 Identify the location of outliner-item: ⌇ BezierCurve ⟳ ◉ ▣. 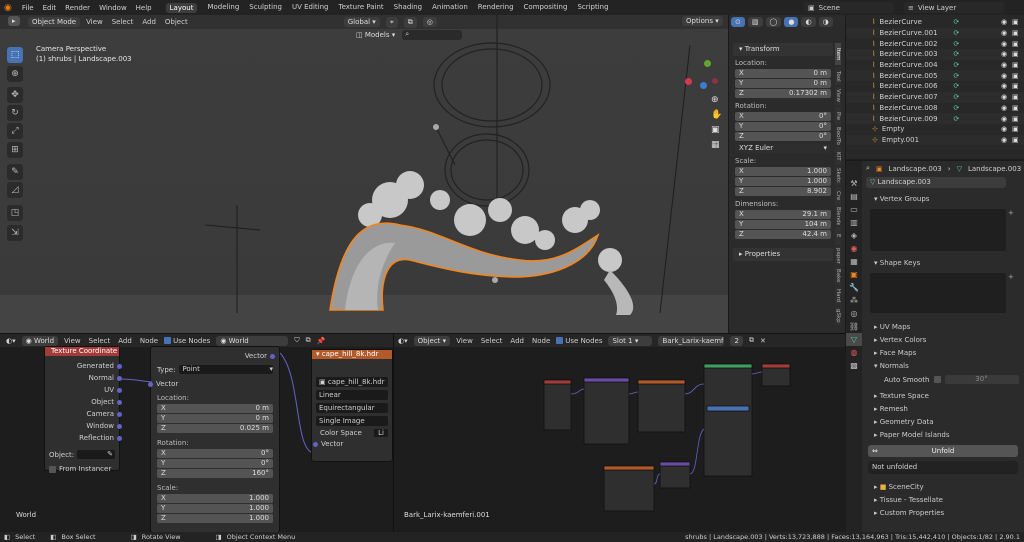
(935, 22).